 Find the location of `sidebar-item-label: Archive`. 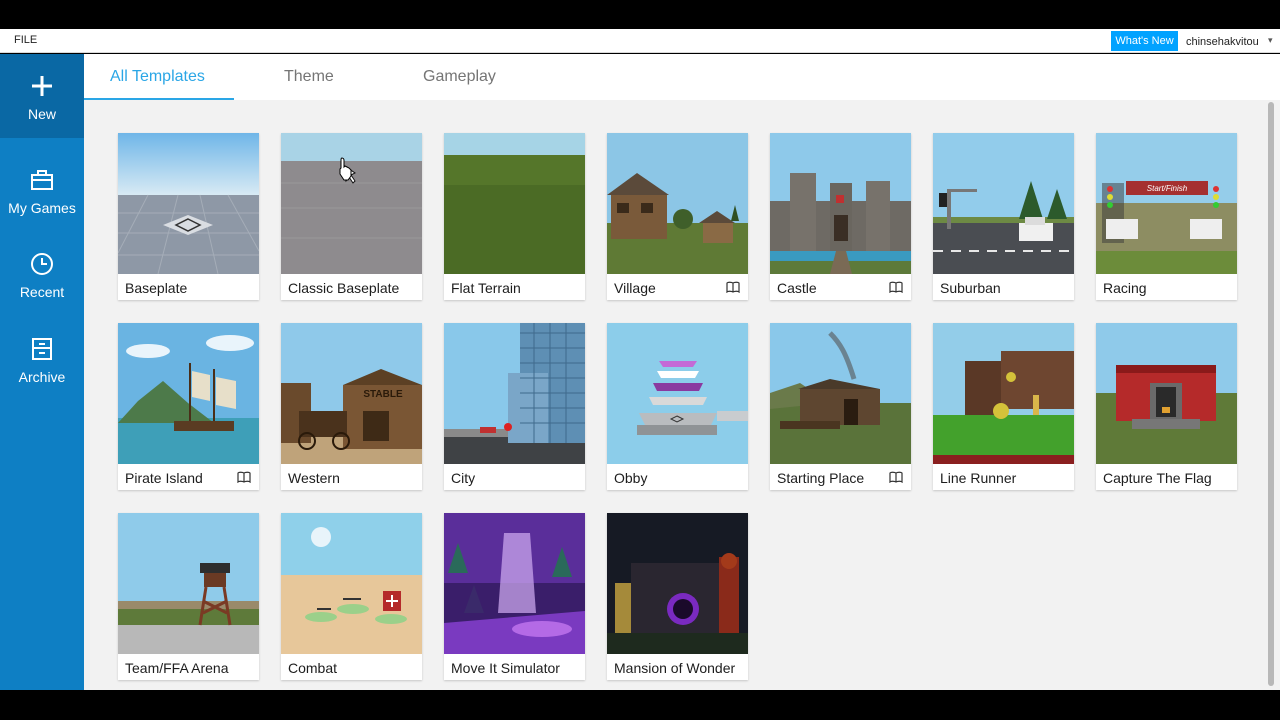

sidebar-item-label: Archive is located at coordinates (42, 377).